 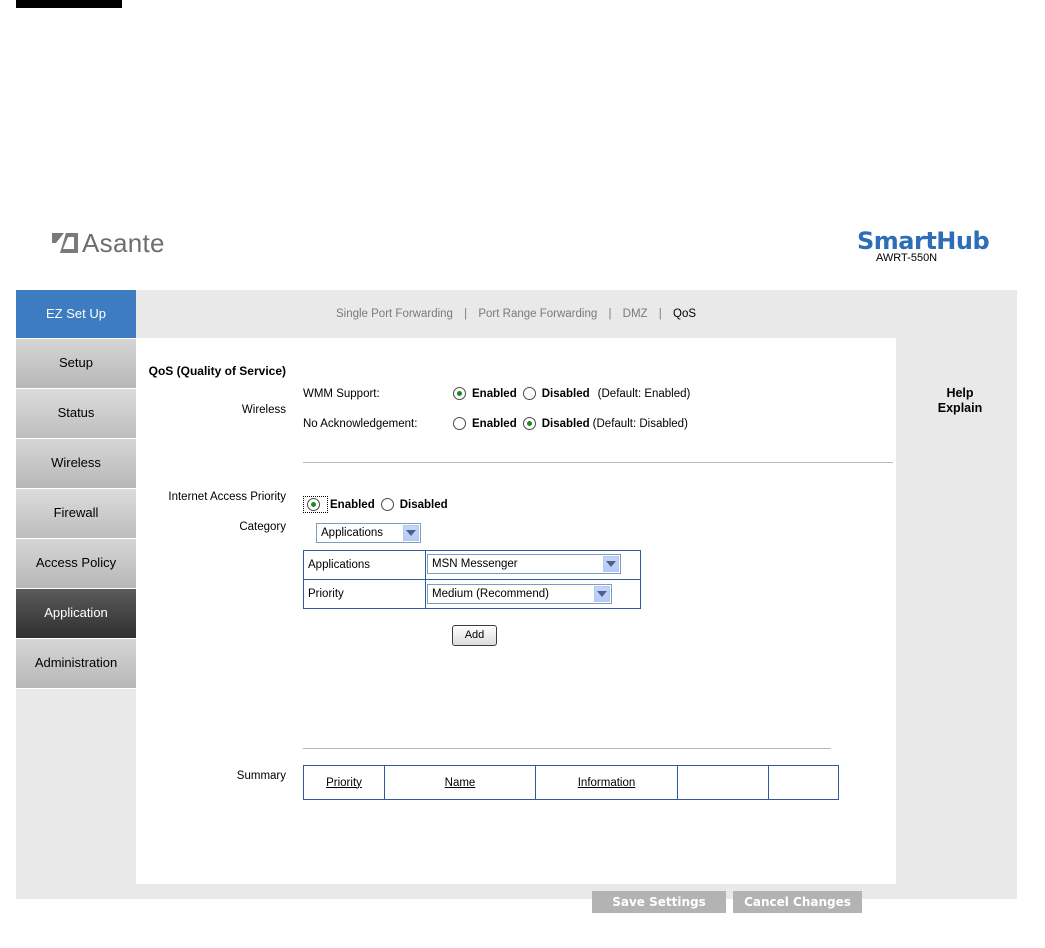 I want to click on sidebar-item-access-policy: Access Policy, so click(x=76, y=564).